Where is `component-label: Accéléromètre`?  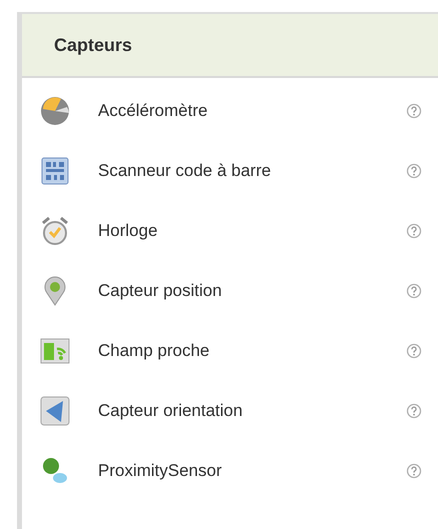 component-label: Accéléromètre is located at coordinates (252, 111).